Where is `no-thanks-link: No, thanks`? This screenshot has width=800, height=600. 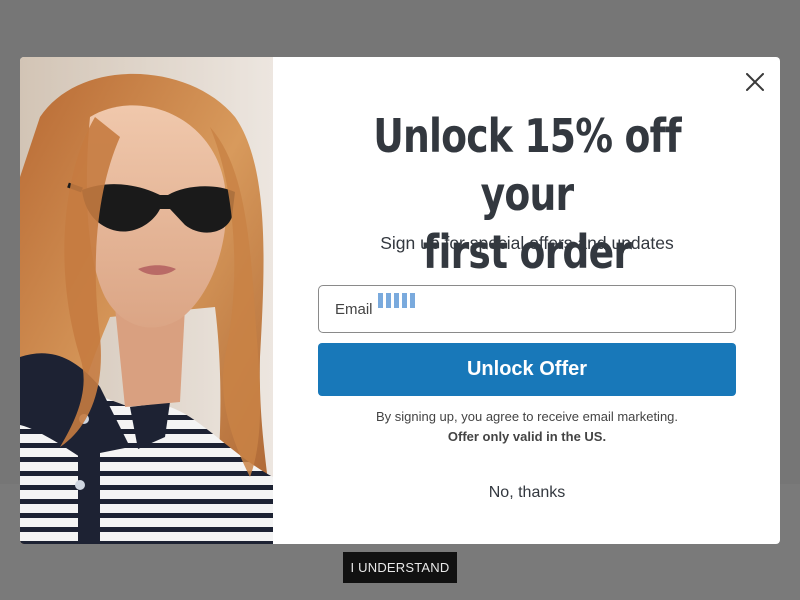
no-thanks-link: No, thanks is located at coordinates (527, 493).